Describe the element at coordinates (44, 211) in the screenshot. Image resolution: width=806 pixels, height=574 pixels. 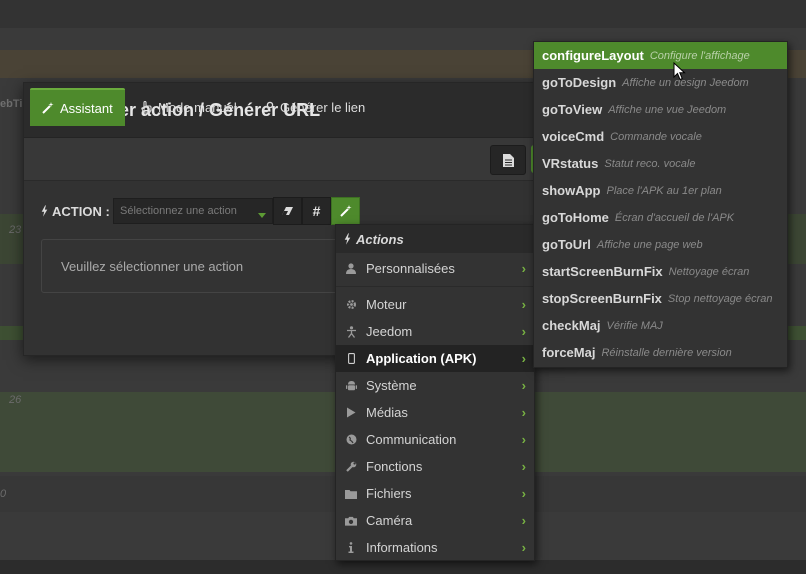
I see `bolt-icon` at that location.